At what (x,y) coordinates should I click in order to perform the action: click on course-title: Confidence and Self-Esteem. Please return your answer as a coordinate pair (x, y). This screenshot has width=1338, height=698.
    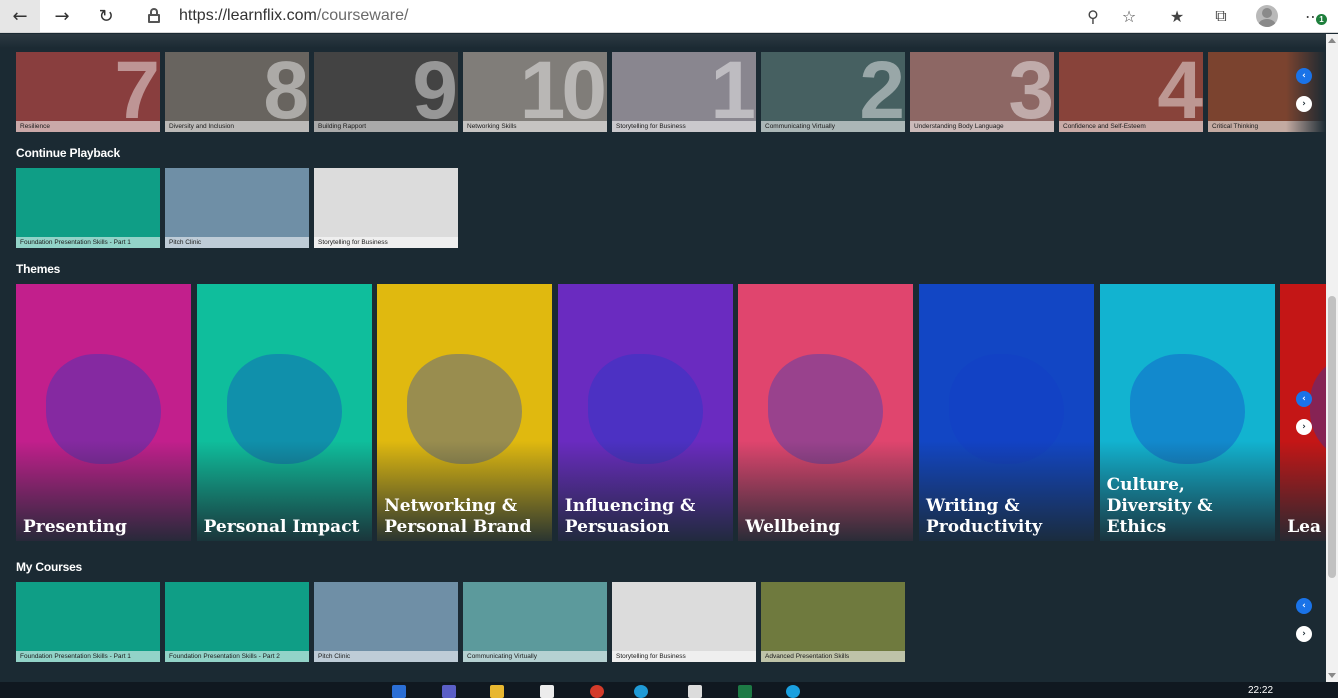
    Looking at the image, I should click on (1131, 126).